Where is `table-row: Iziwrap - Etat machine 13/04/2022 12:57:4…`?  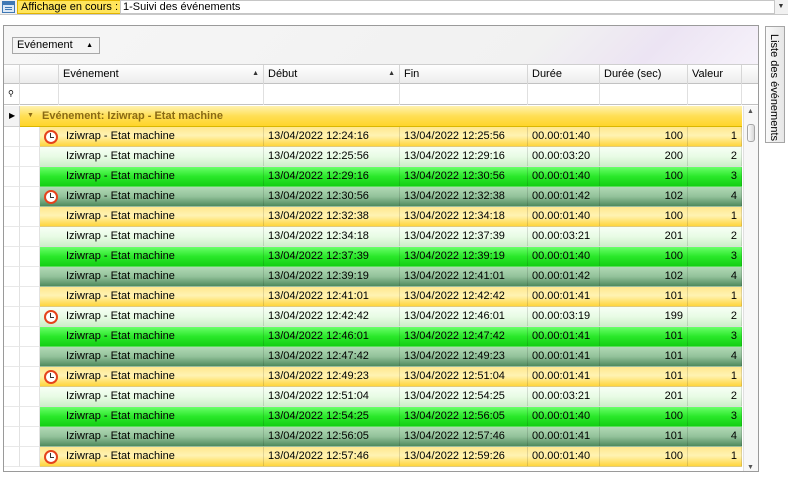 table-row: Iziwrap - Etat machine 13/04/2022 12:57:4… is located at coordinates (373, 457).